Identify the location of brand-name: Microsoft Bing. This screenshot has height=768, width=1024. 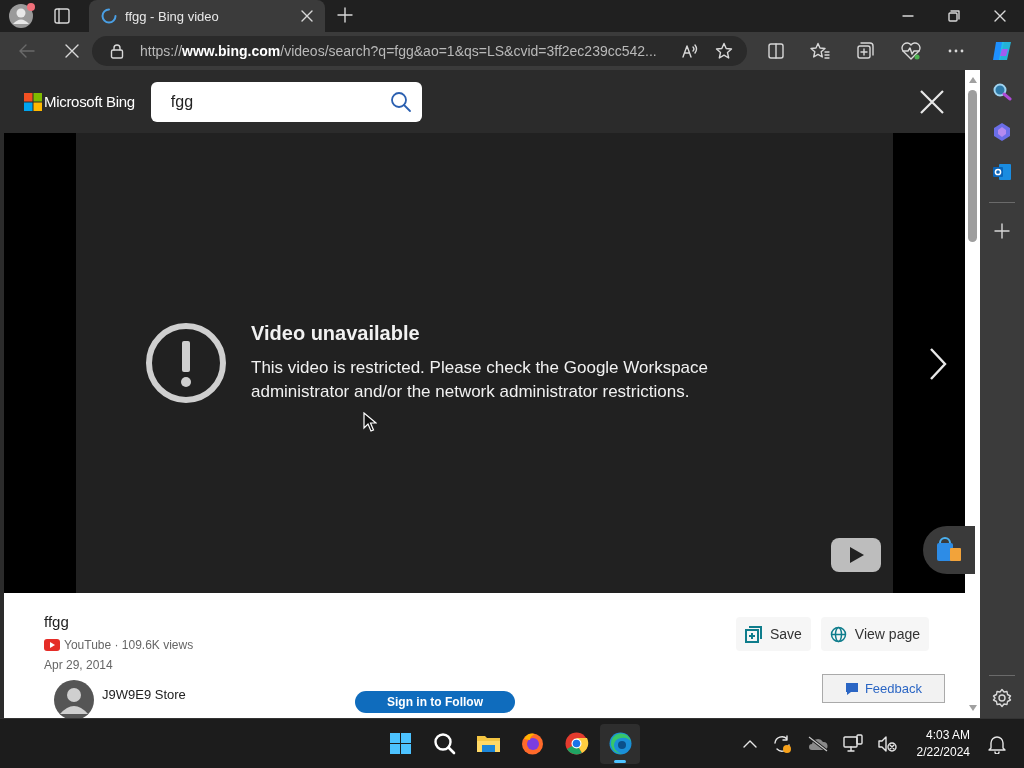
(89, 101).